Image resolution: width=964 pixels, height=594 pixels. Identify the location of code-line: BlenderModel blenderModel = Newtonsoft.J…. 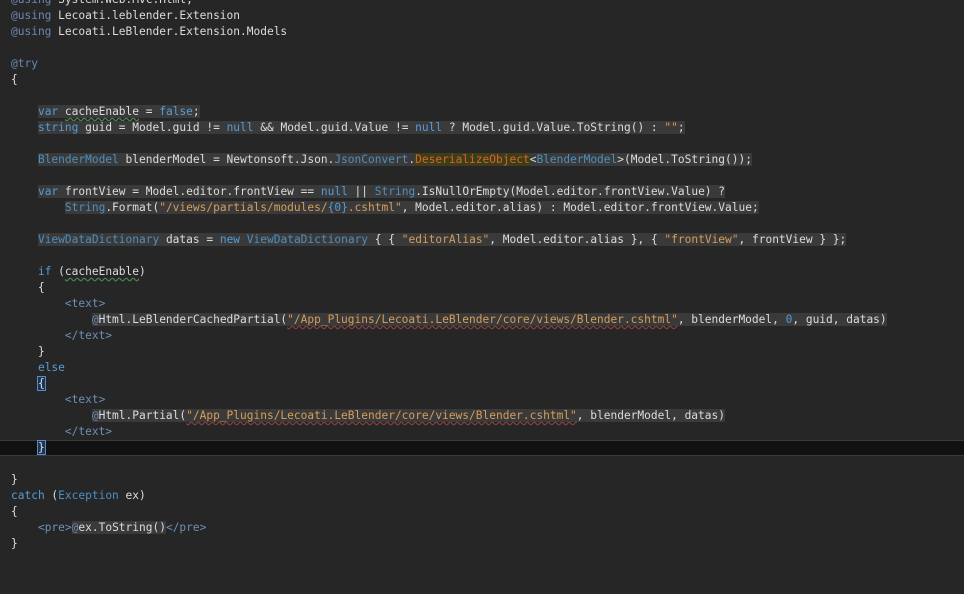
(482, 160).